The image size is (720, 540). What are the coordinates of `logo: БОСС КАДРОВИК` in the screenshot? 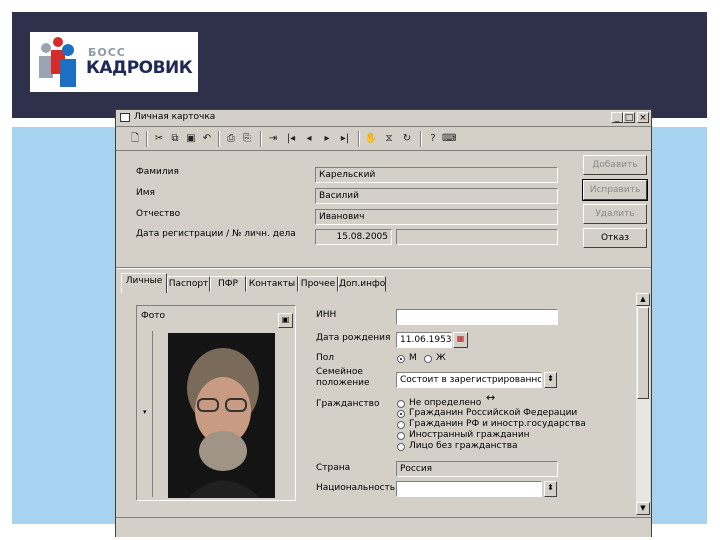 It's located at (114, 62).